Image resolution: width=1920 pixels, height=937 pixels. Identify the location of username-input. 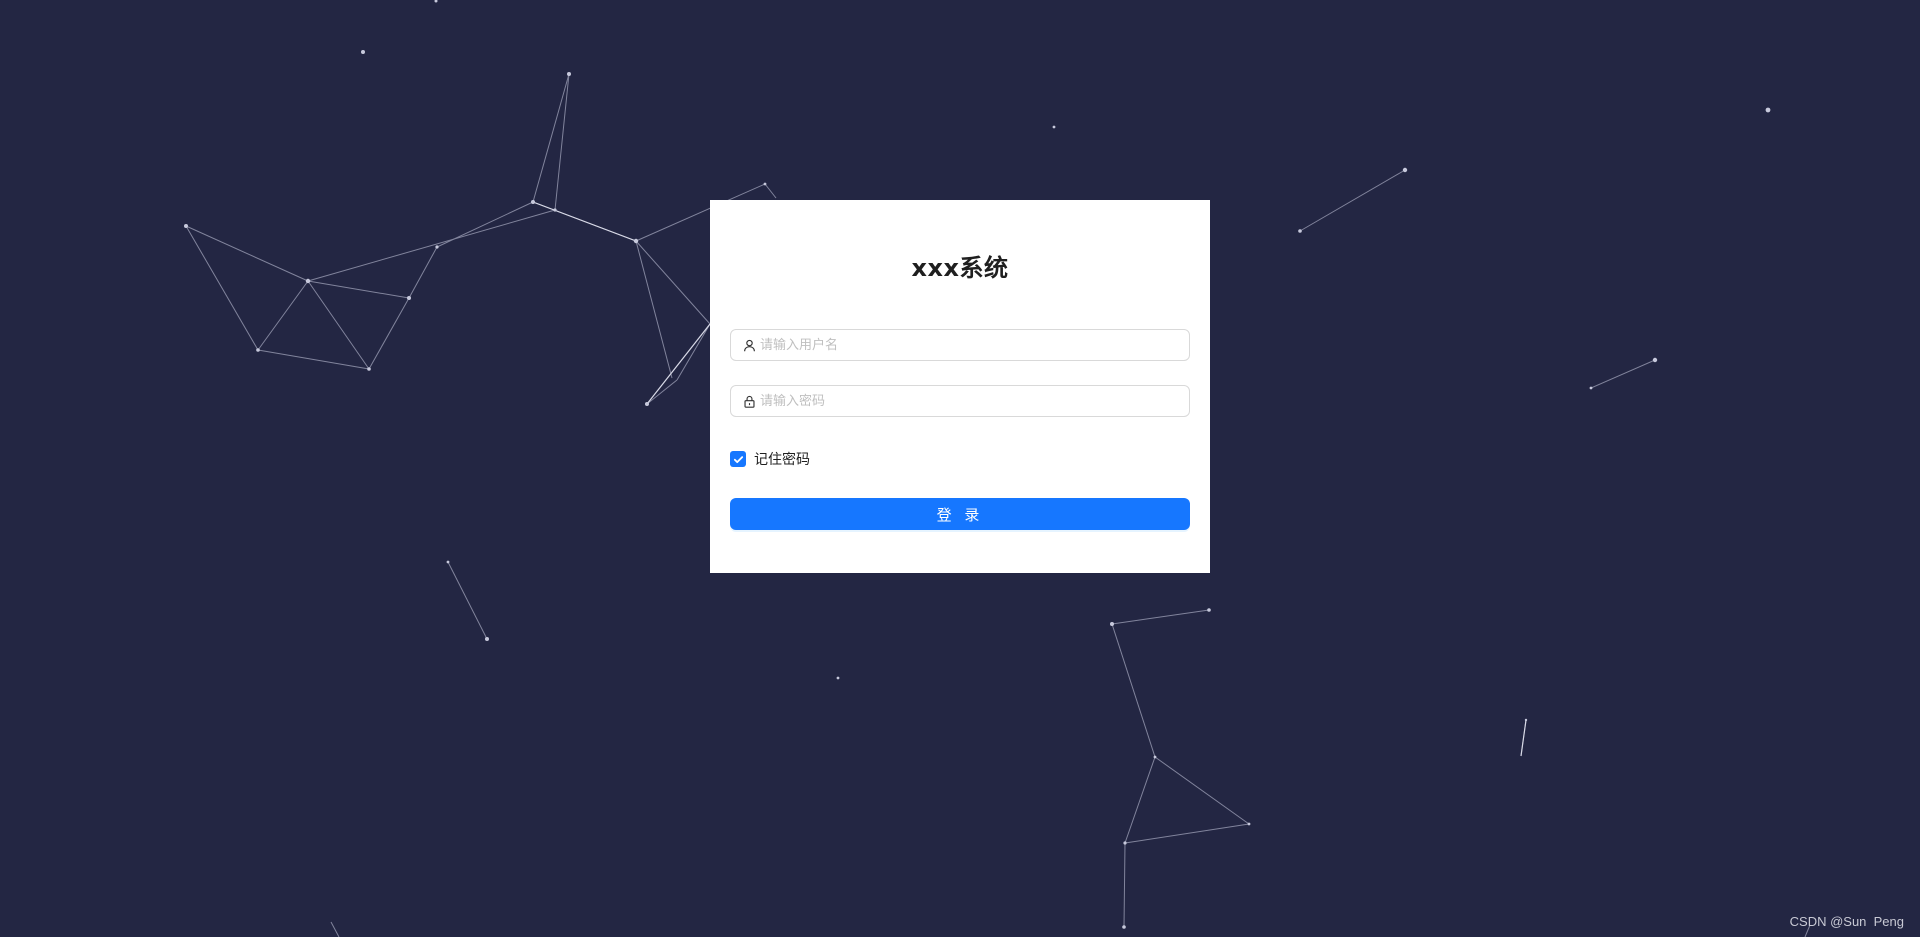
(974, 345).